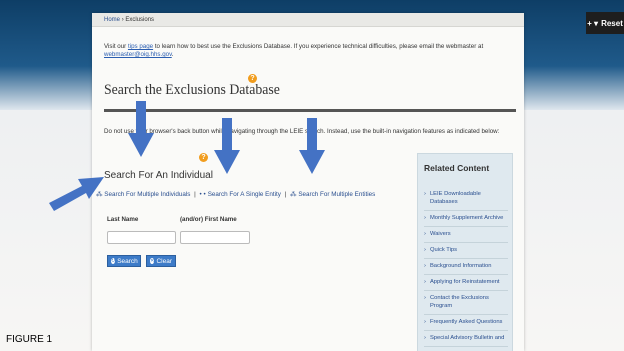 The image size is (624, 351). What do you see at coordinates (140, 20) in the screenshot?
I see `breadcrumb-current: Exclusions` at bounding box center [140, 20].